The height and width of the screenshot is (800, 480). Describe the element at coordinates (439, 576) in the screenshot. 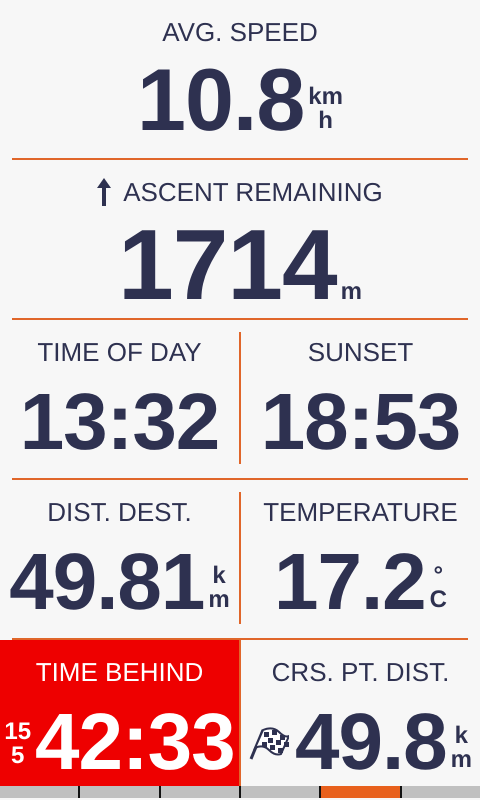

I see `unit-text: °` at that location.